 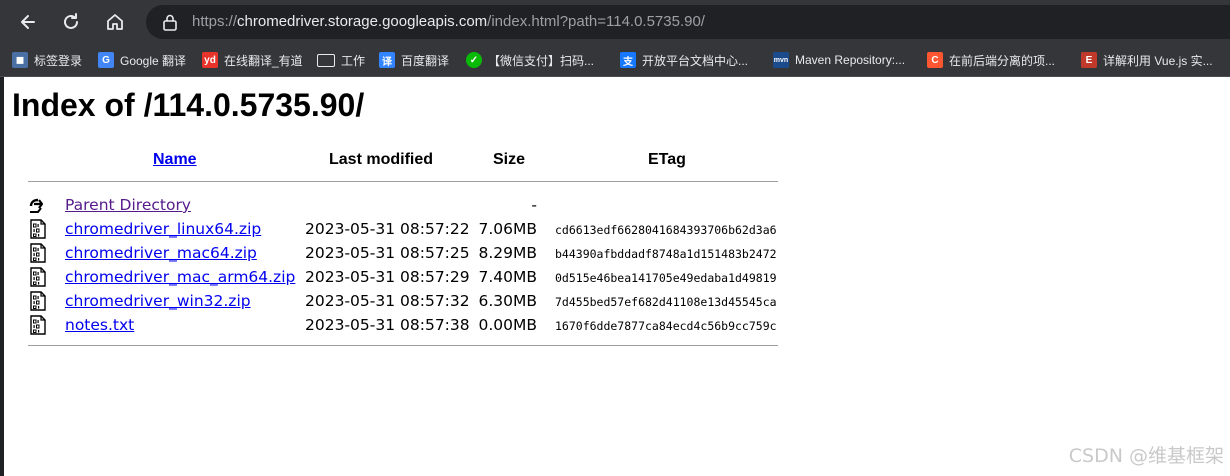 I want to click on file-link: notes.txt, so click(x=99, y=325).